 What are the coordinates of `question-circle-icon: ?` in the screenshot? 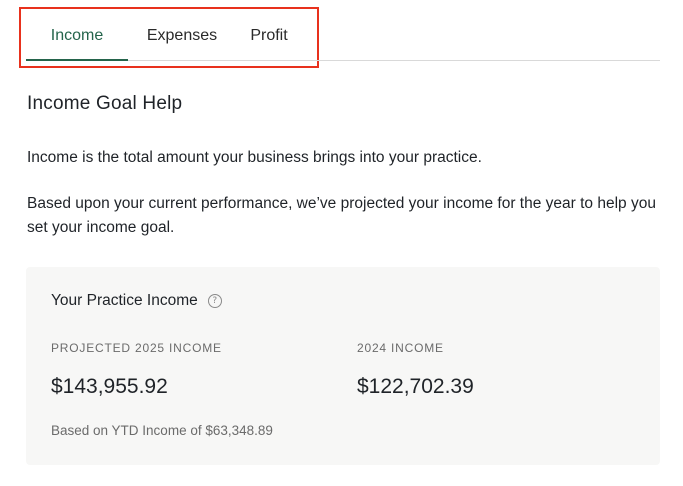 It's located at (214, 301).